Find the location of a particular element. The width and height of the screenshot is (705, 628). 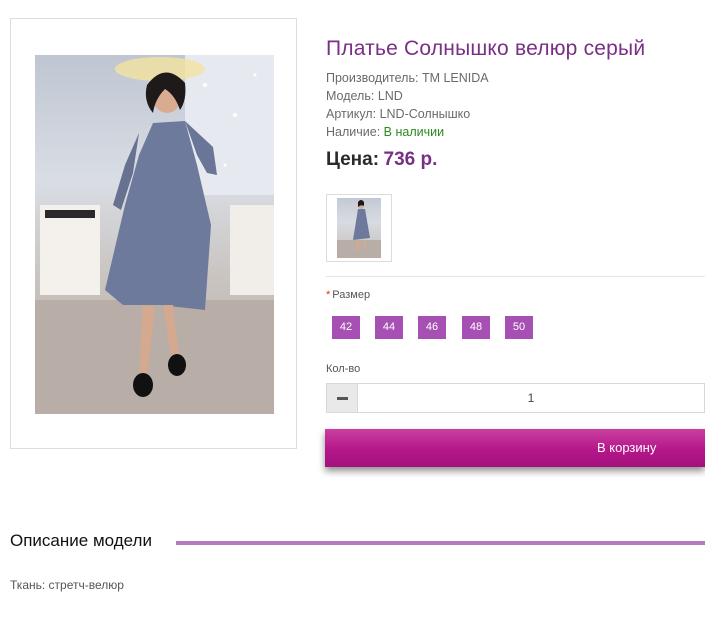

description-text: Ткань: стретч-велюр is located at coordinates (67, 585).